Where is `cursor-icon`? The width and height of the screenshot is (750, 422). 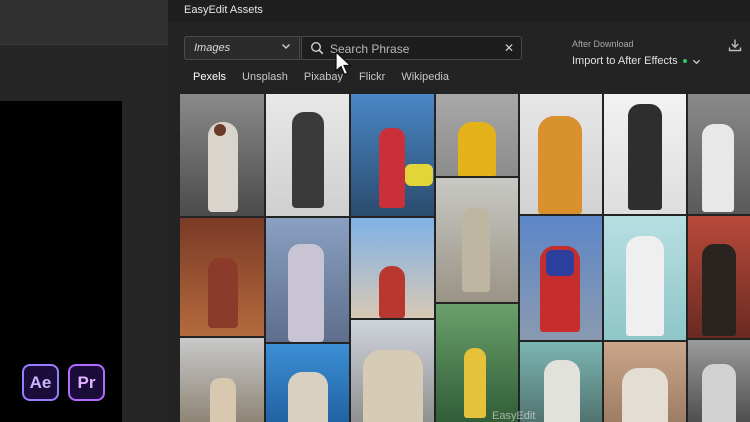
cursor-icon is located at coordinates (344, 63).